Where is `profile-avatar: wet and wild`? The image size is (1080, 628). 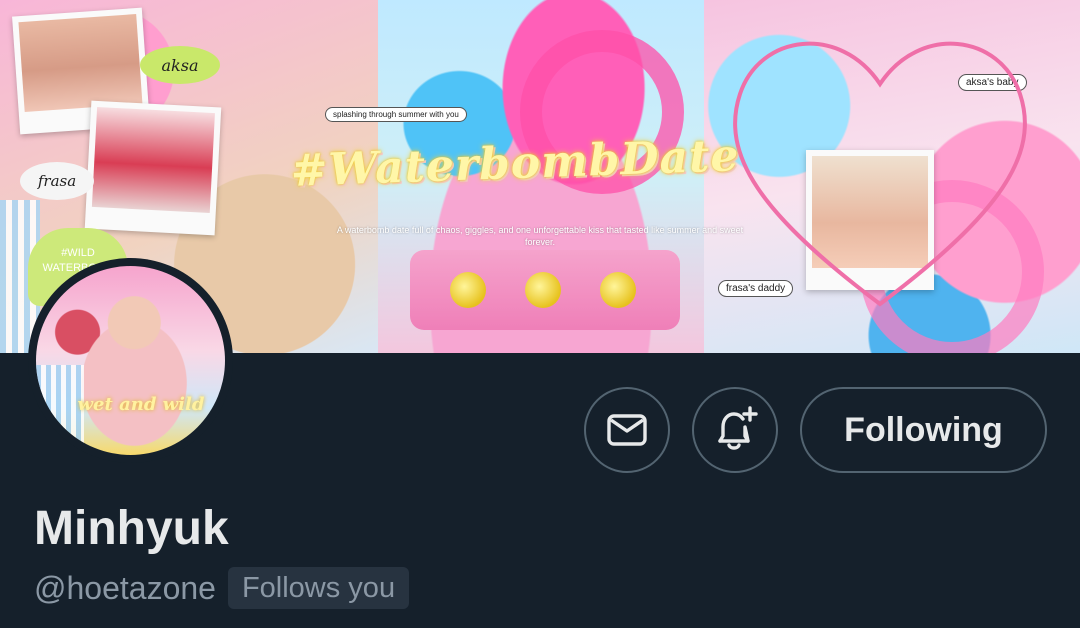 profile-avatar: wet and wild is located at coordinates (130, 360).